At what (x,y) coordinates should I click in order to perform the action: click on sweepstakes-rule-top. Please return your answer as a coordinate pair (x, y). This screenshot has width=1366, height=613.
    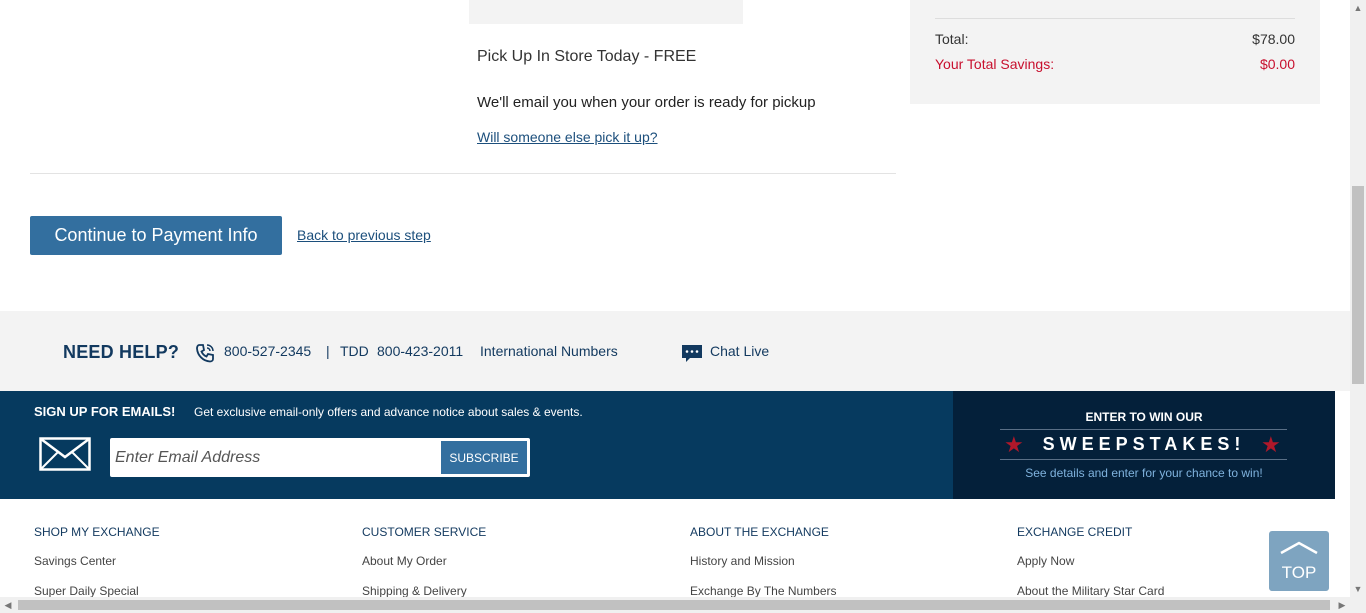
    Looking at the image, I should click on (1143, 429).